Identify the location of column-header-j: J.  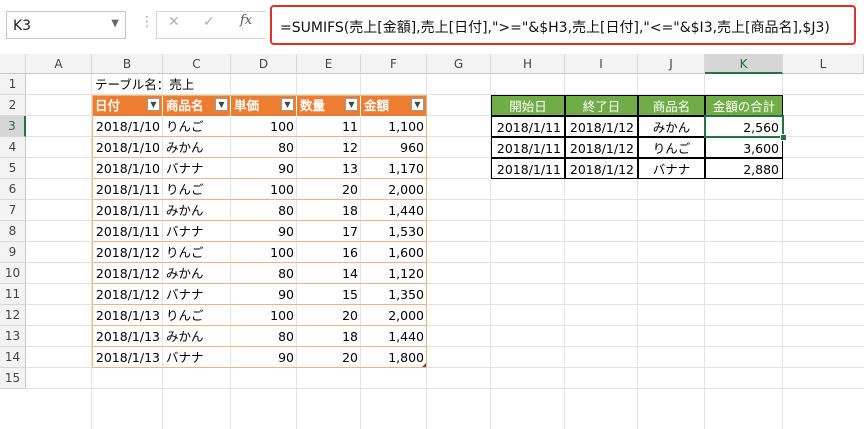
(671, 64).